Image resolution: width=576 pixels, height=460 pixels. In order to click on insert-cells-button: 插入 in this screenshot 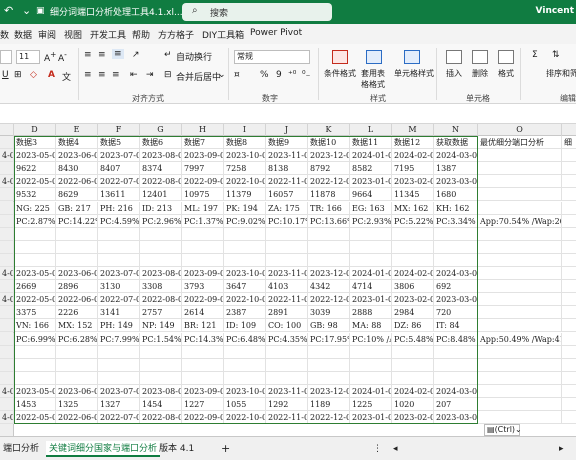, I will do `click(454, 73)`.